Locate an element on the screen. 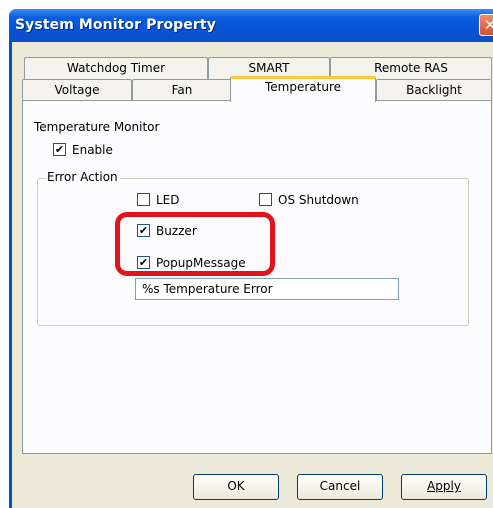 This screenshot has height=508, width=493. cancel-button-label: Cancel is located at coordinates (340, 486).